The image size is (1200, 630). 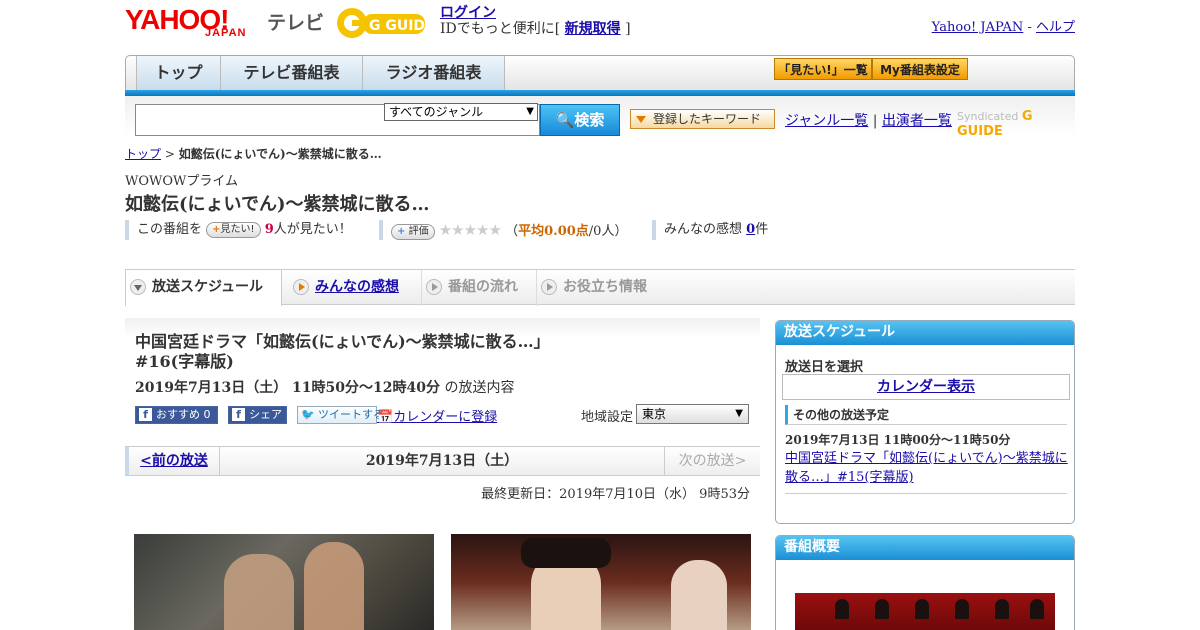 What do you see at coordinates (357, 287) in the screenshot?
I see `tab-impressions-label: みんなの感想` at bounding box center [357, 287].